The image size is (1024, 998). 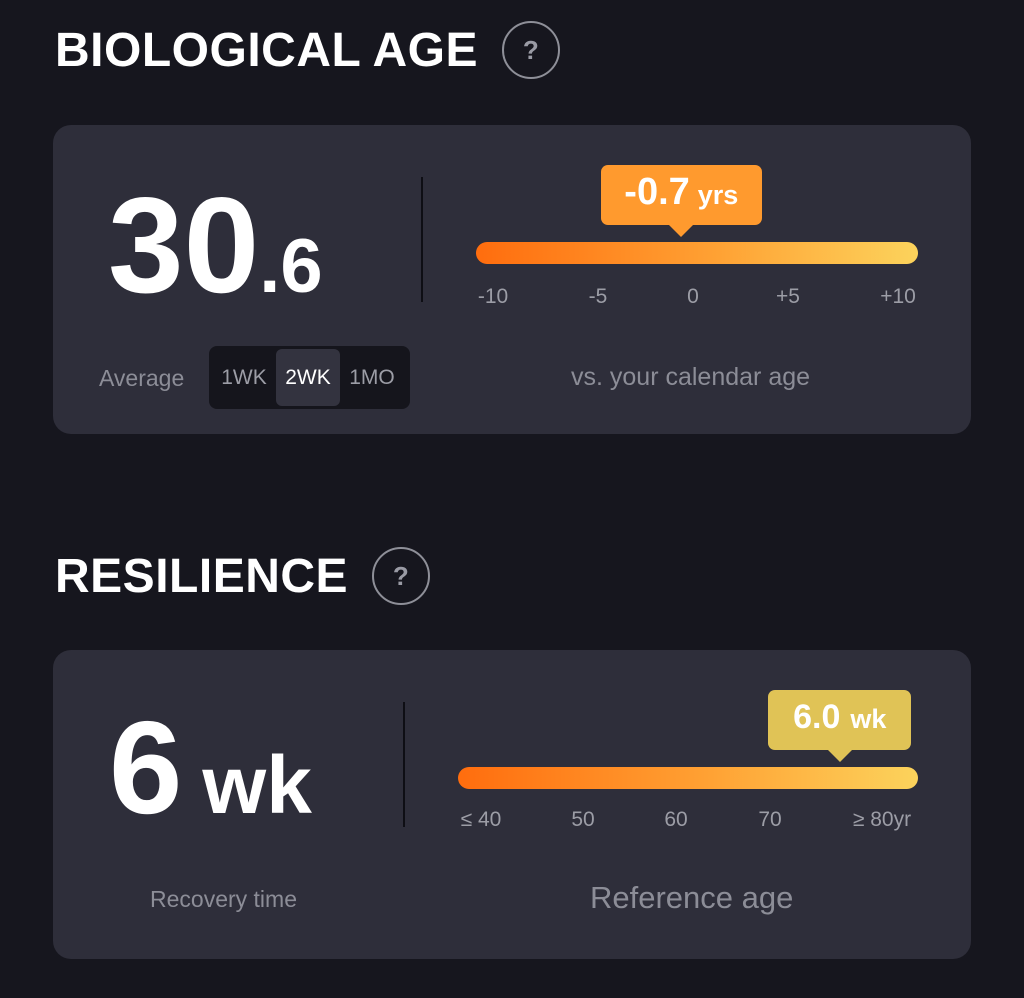 I want to click on tick-label: +10, so click(x=898, y=296).